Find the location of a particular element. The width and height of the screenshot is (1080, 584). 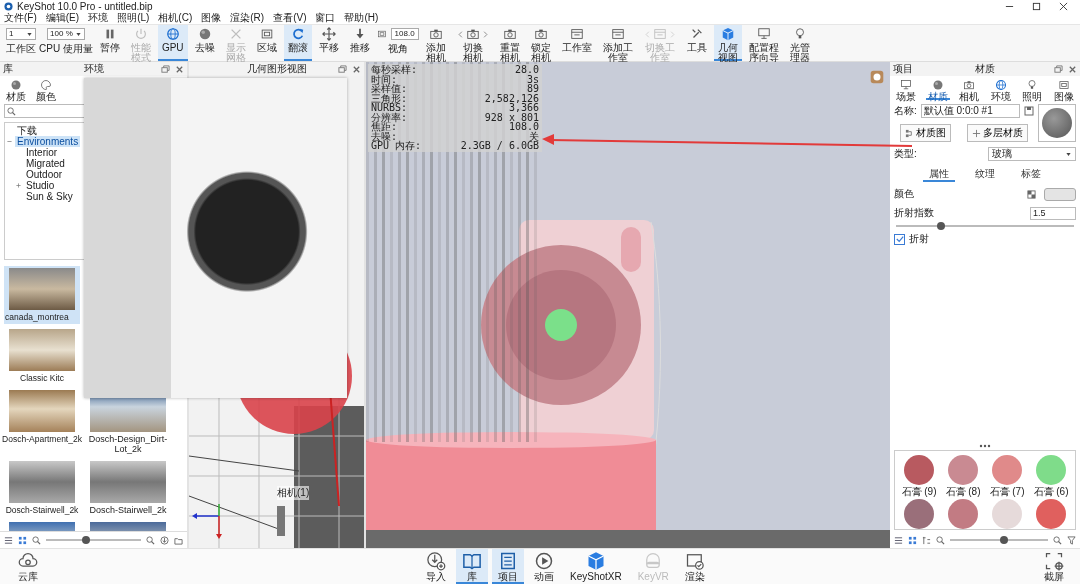

tree-item: Outdoor is located at coordinates (44, 174).